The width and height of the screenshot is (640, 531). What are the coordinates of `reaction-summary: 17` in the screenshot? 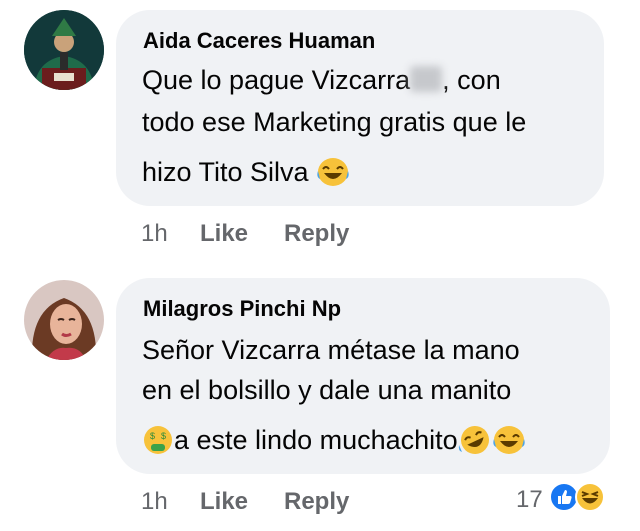 It's located at (560, 499).